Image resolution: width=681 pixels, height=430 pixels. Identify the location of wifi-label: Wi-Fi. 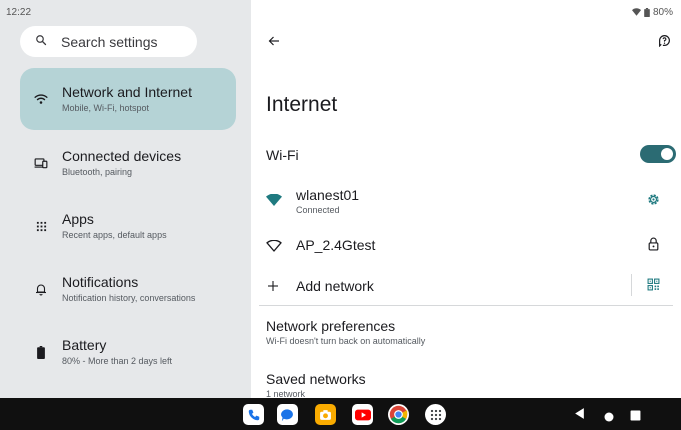
(282, 155).